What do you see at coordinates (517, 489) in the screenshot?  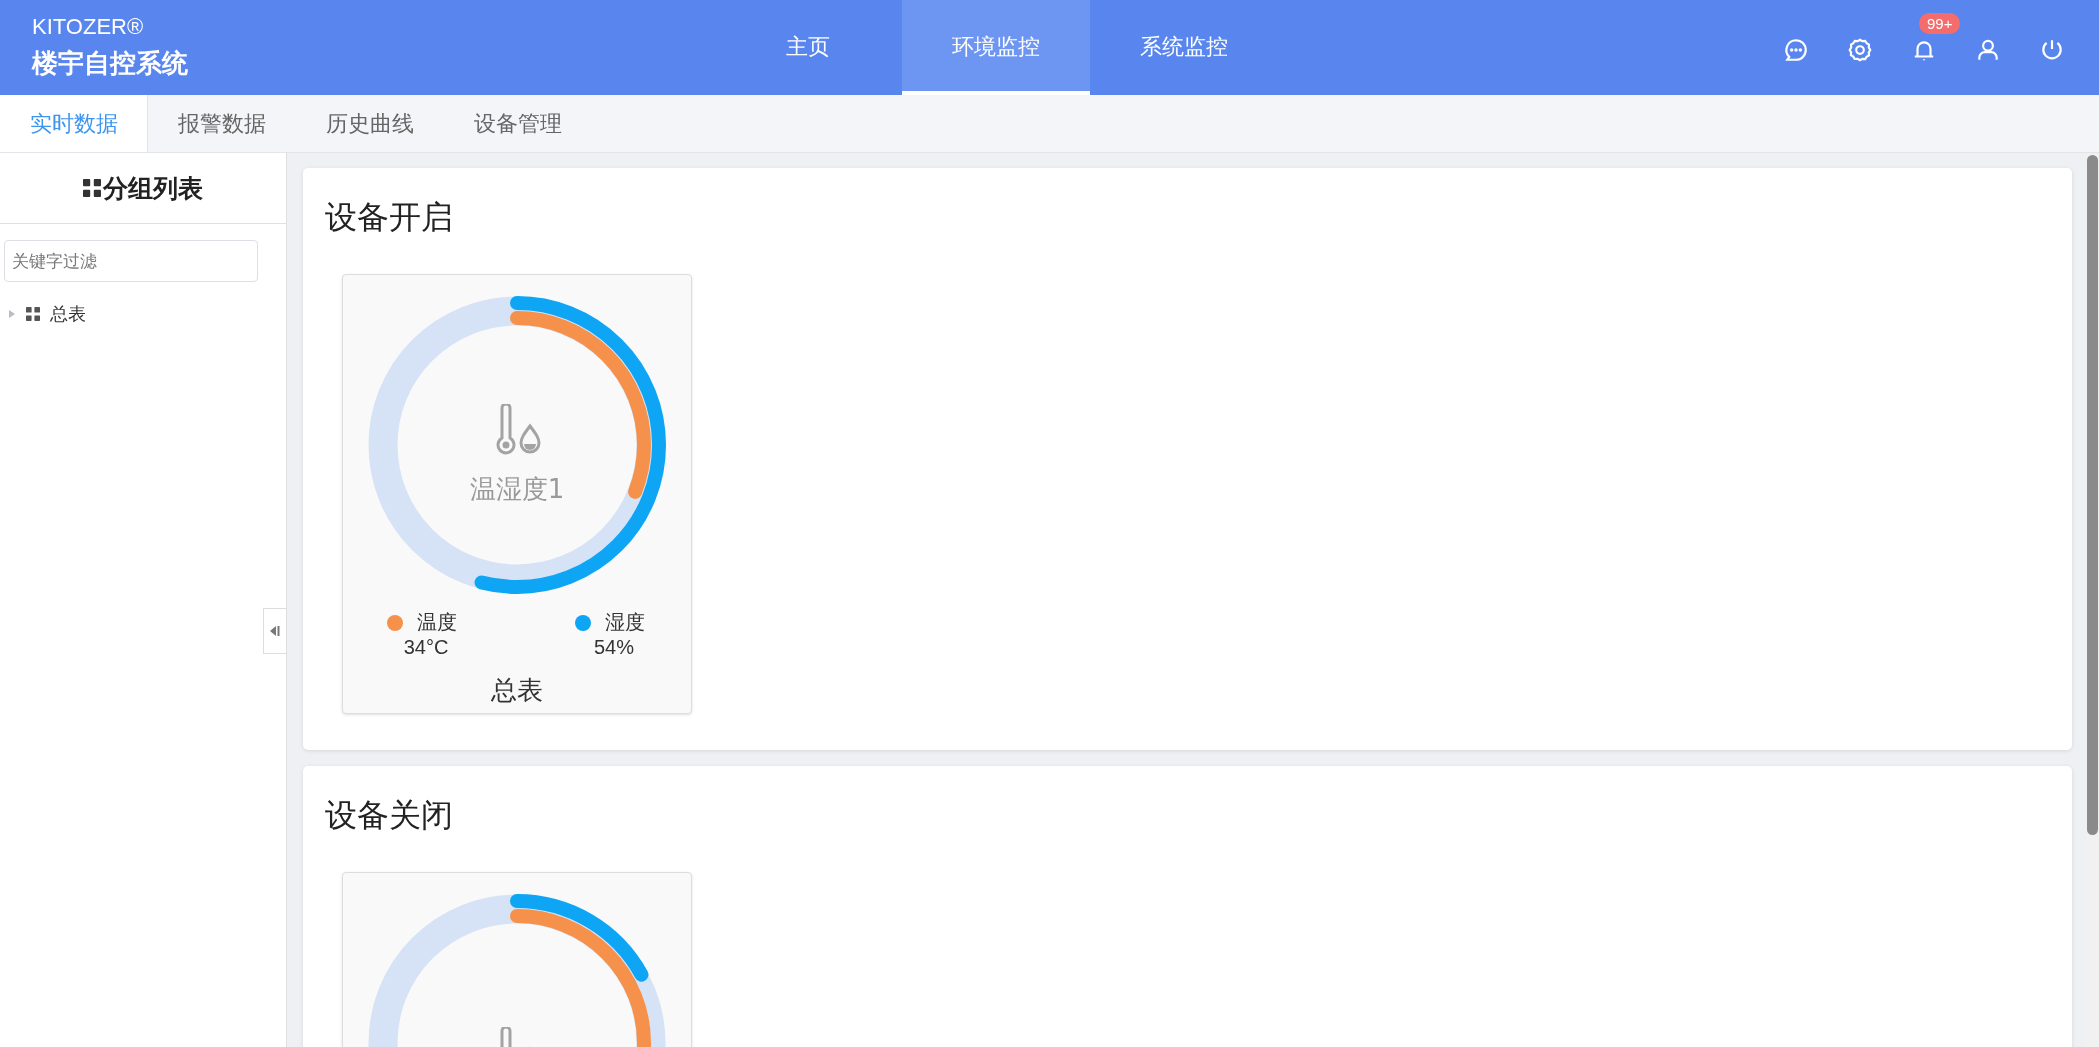 I see `device-name: 温湿度1` at bounding box center [517, 489].